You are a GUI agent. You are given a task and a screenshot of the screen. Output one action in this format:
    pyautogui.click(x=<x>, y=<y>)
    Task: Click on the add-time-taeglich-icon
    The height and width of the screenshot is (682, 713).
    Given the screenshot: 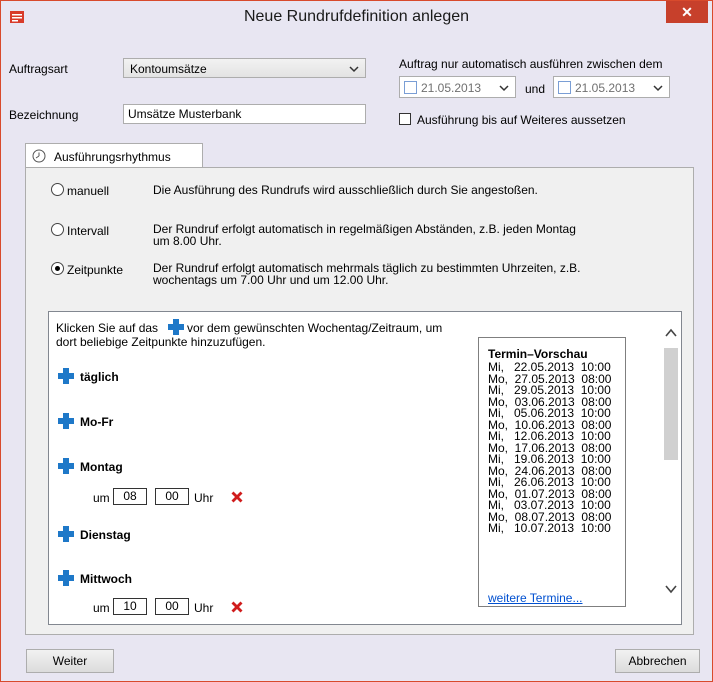 What is the action you would take?
    pyautogui.click(x=66, y=376)
    